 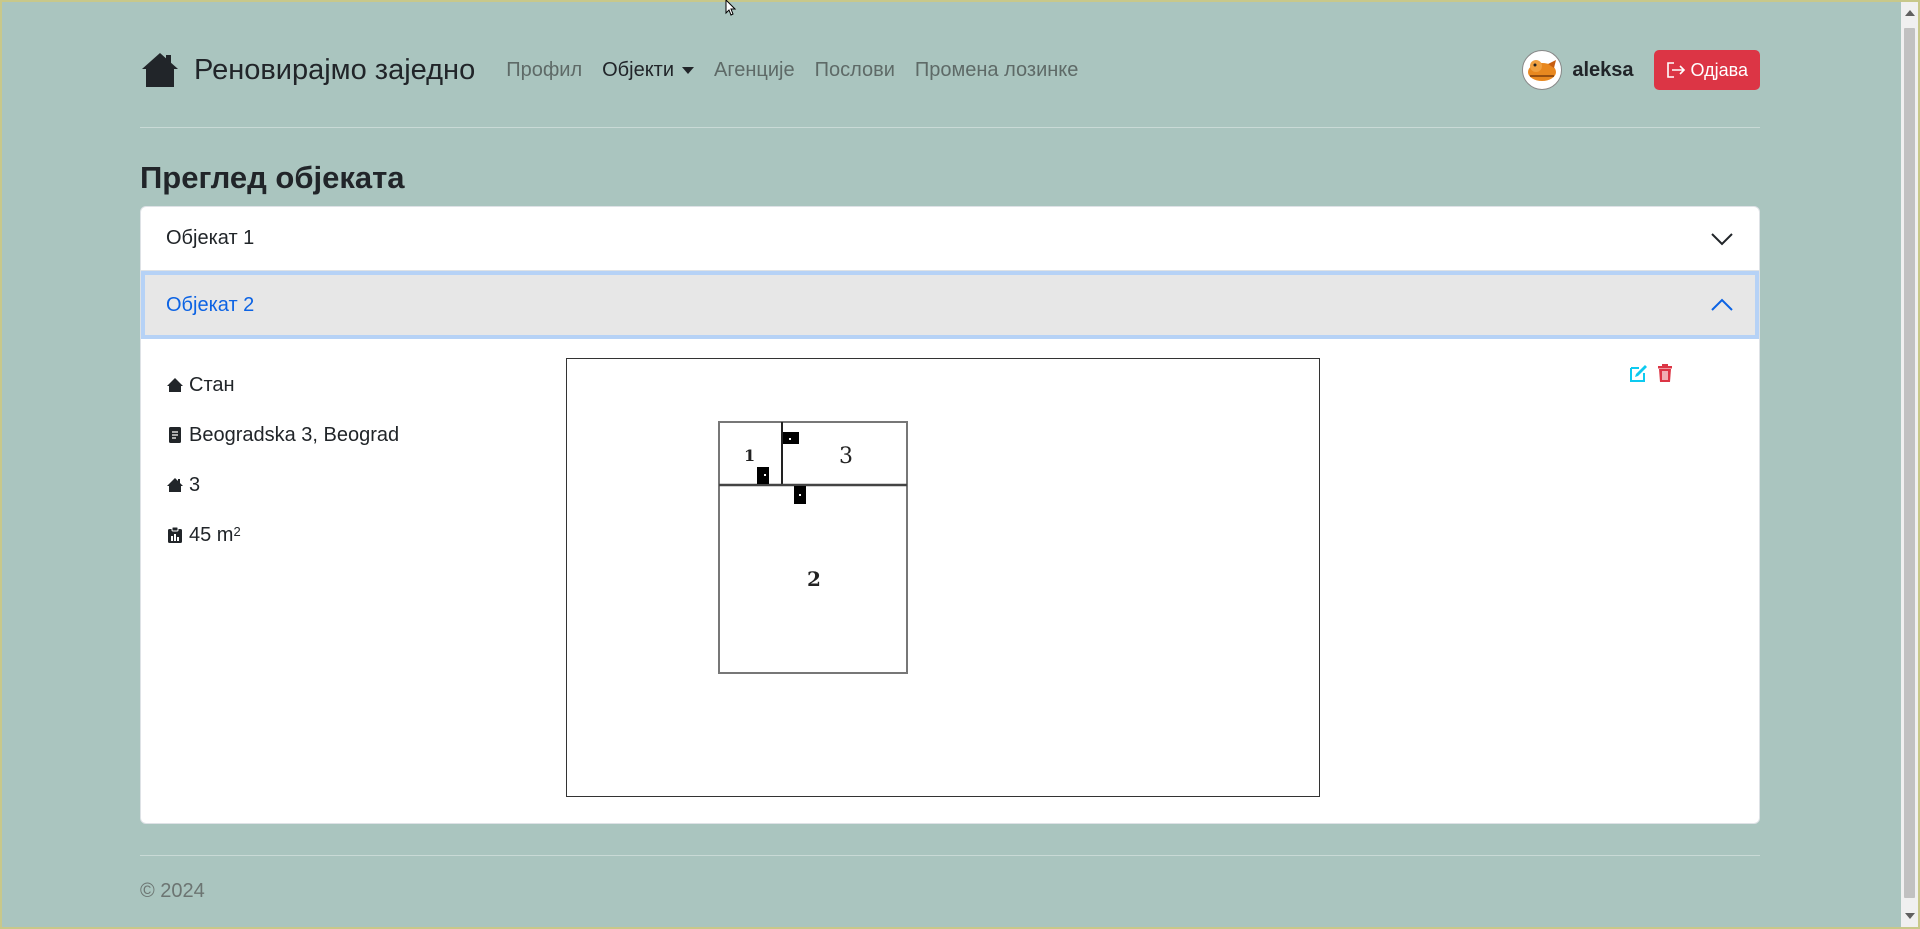 I want to click on object-type-row: Стан, so click(x=283, y=385).